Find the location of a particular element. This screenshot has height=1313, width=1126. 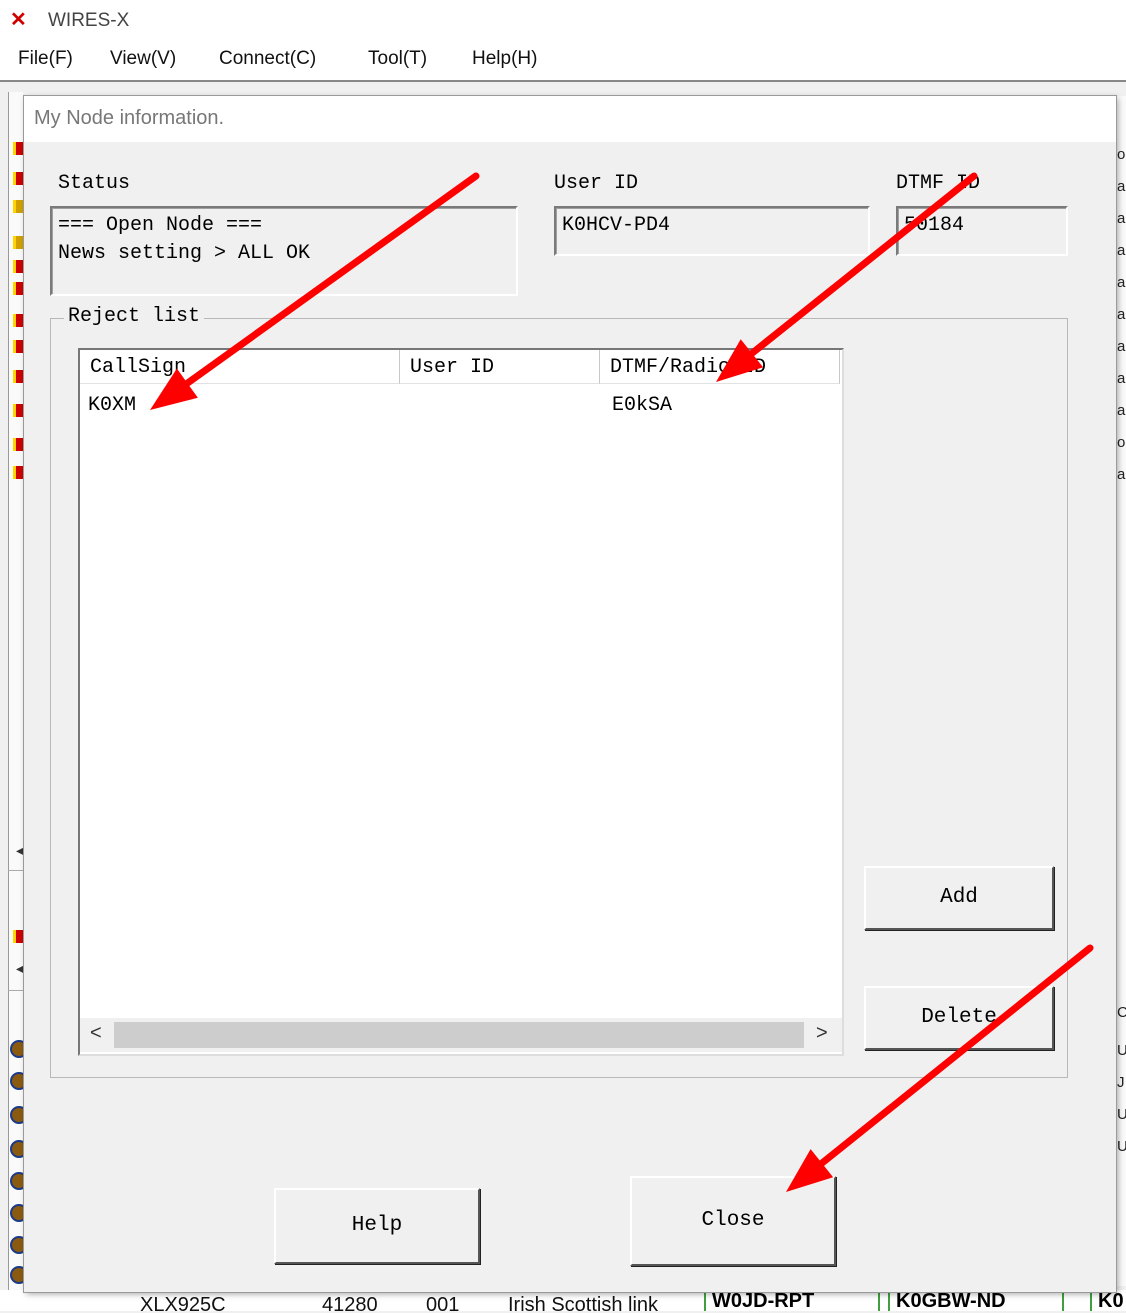

dtmf-id-label: DTMF ID is located at coordinates (938, 183).